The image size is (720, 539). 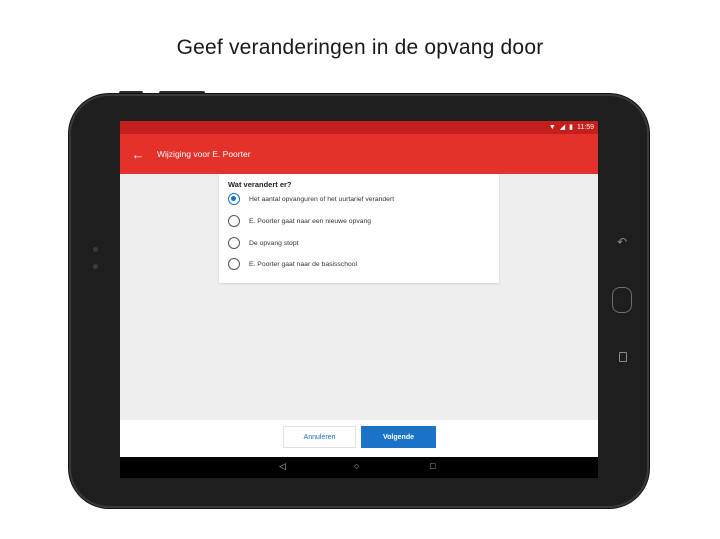 What do you see at coordinates (552, 127) in the screenshot?
I see `wifi-icon: ▼` at bounding box center [552, 127].